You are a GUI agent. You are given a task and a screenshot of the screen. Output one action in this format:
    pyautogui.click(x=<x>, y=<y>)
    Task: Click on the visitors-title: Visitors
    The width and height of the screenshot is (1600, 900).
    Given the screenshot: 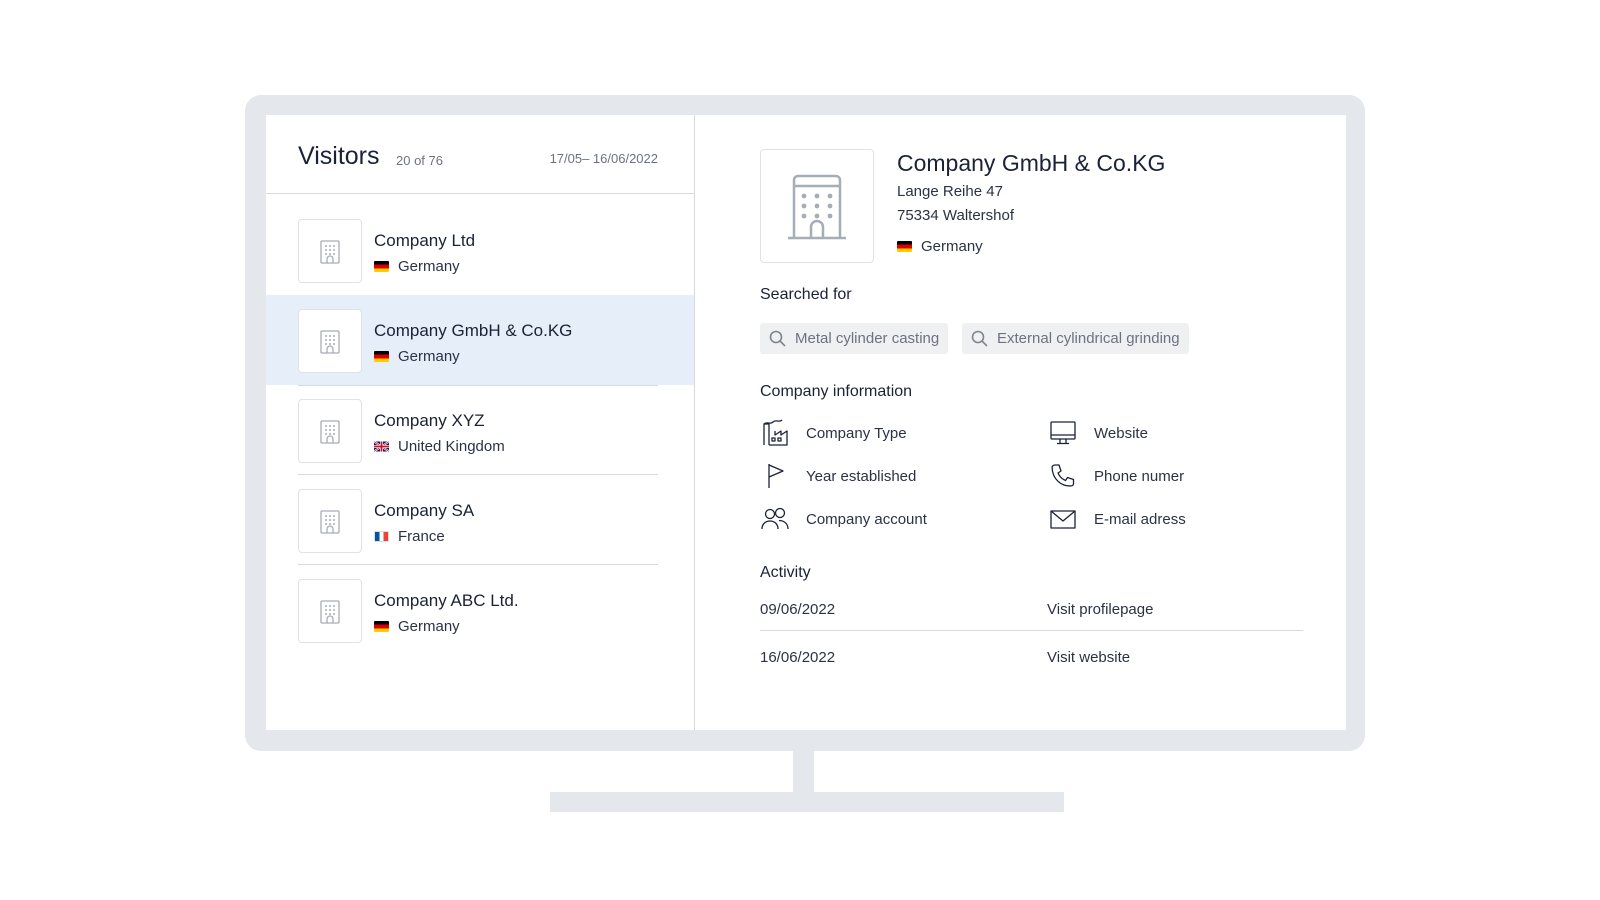 What is the action you would take?
    pyautogui.click(x=339, y=156)
    